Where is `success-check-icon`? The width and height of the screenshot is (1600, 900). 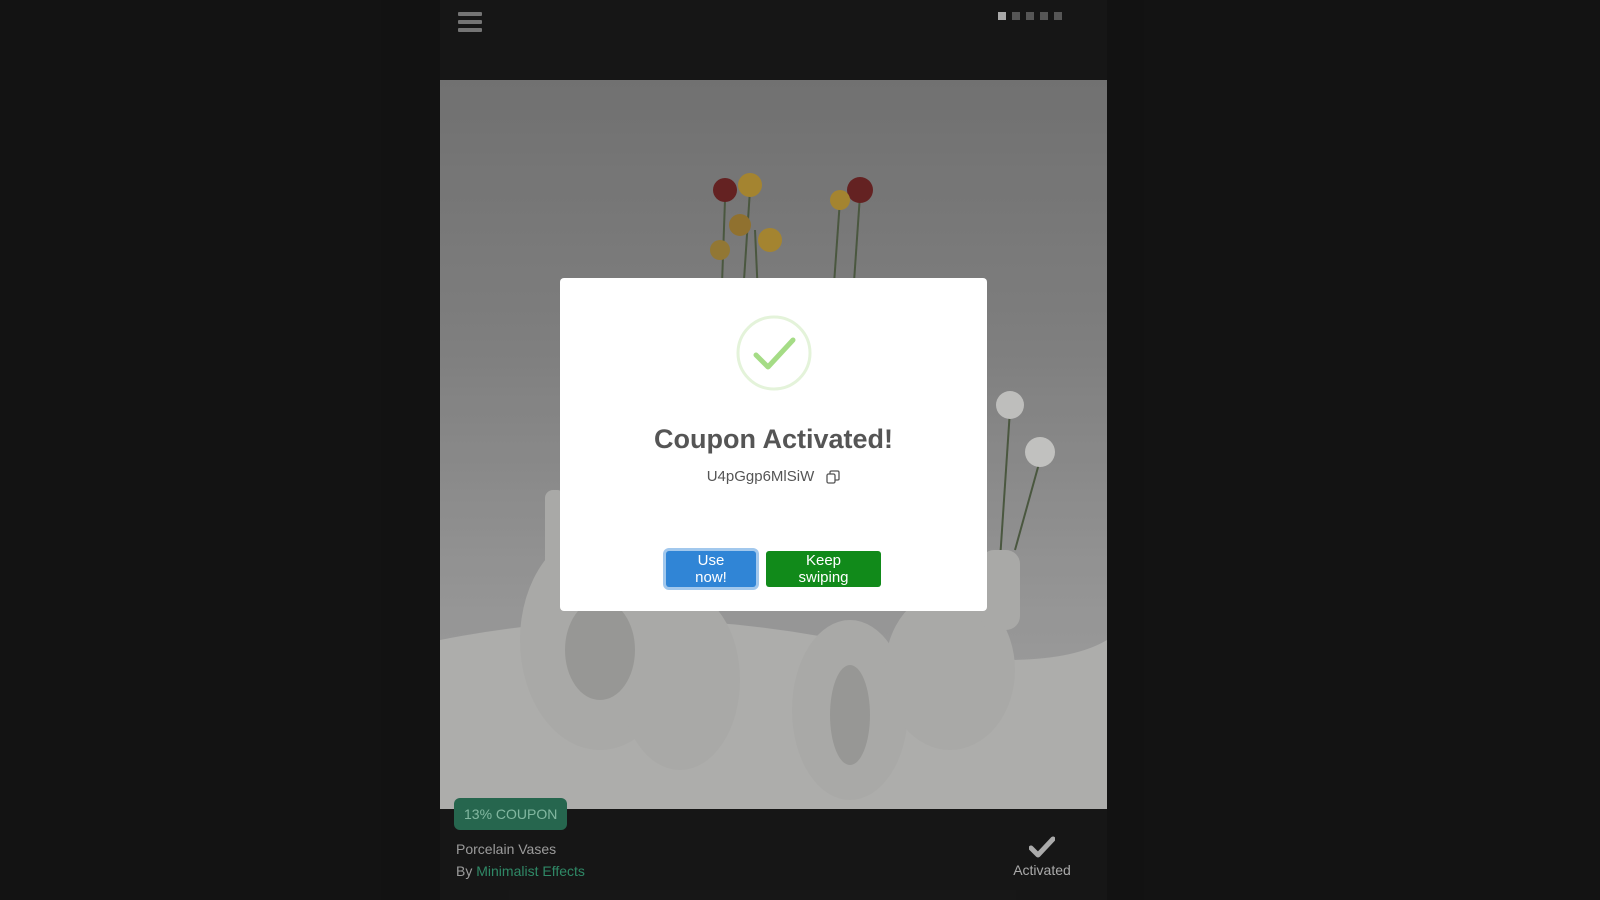
success-check-icon is located at coordinates (774, 353).